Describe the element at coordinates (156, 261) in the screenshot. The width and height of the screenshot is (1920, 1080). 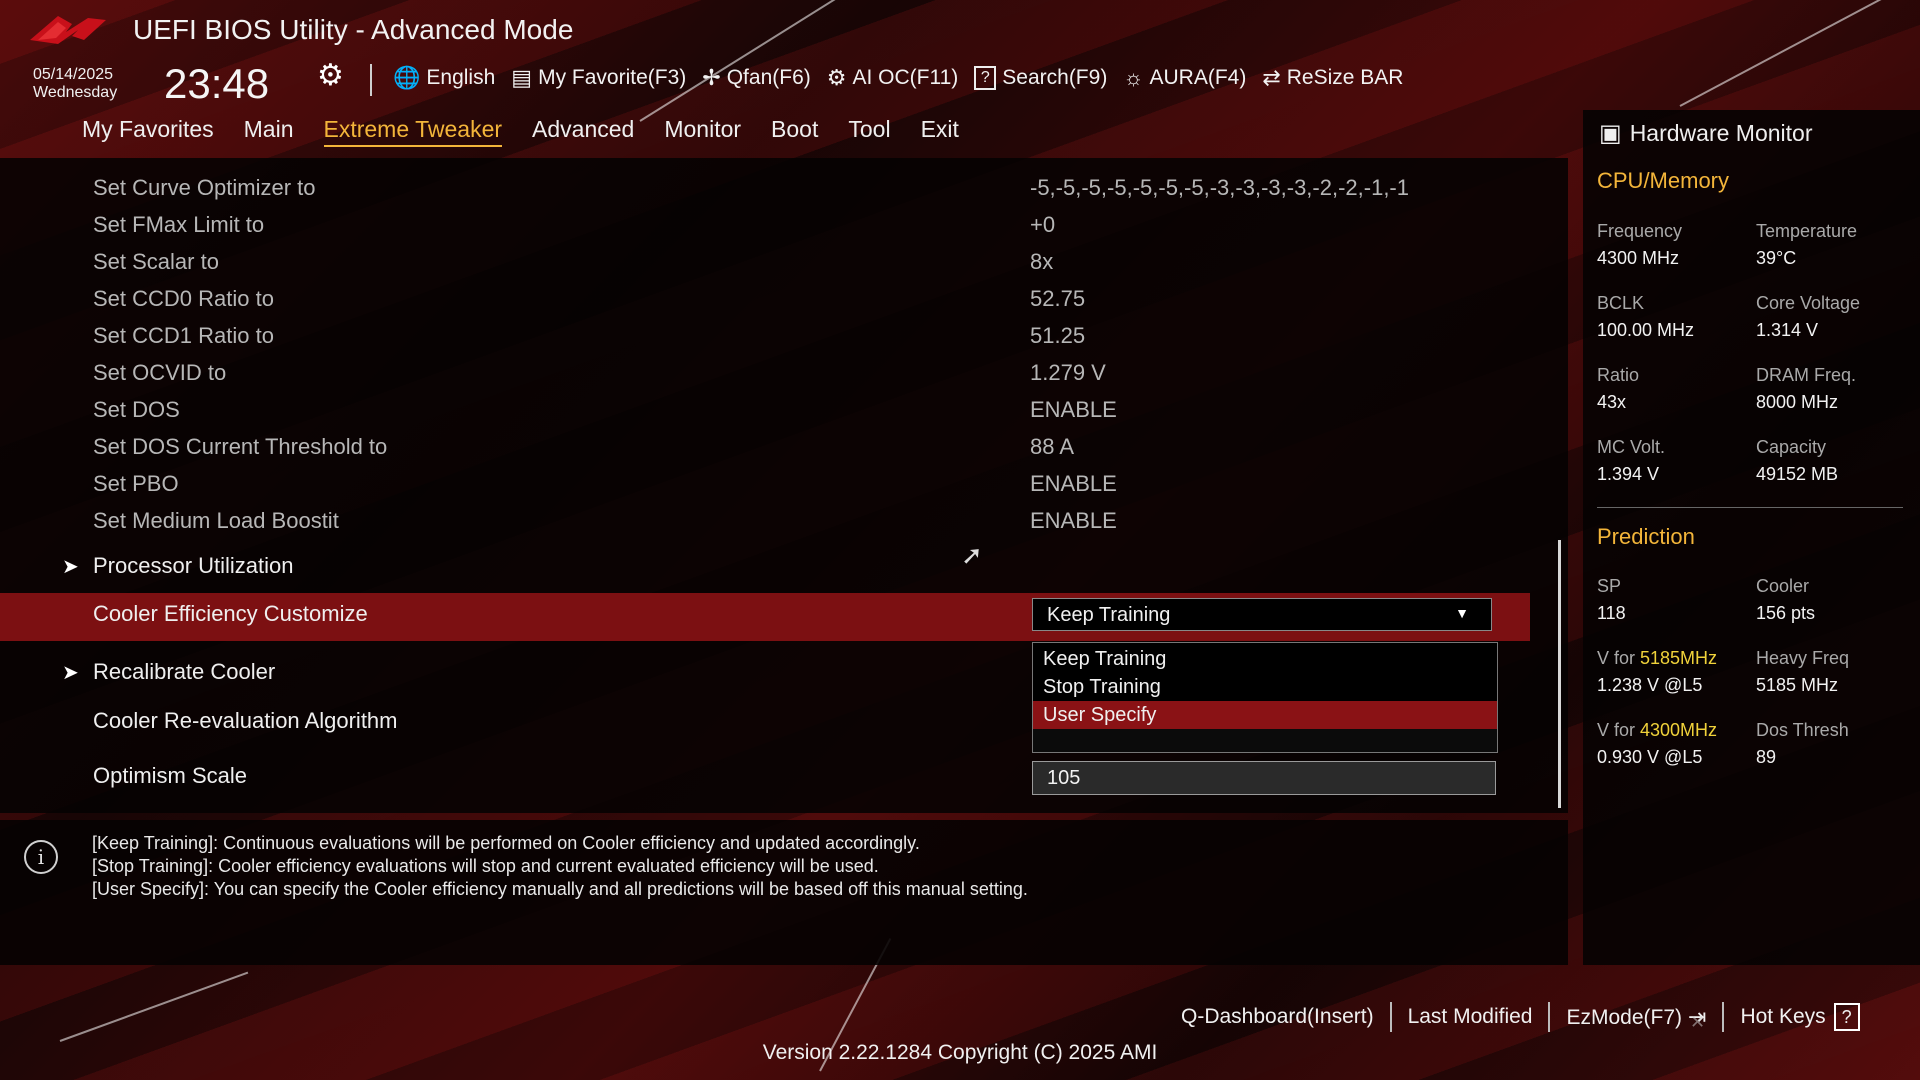
I see `setting-label: Set Scalar to` at that location.